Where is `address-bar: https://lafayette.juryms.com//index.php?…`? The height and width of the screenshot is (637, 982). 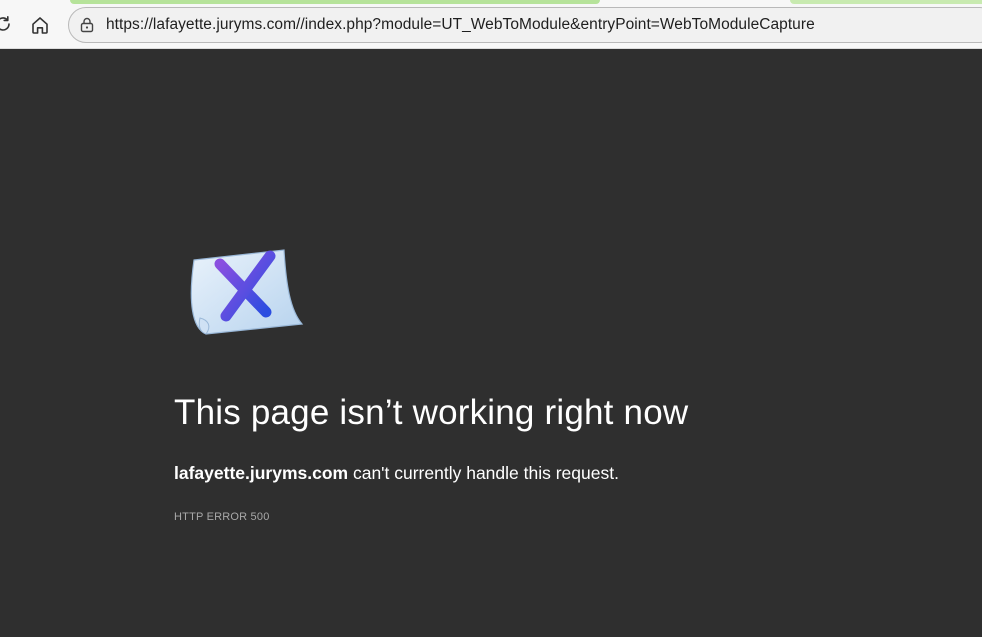
address-bar: https://lafayette.juryms.com//index.php?… is located at coordinates (525, 25).